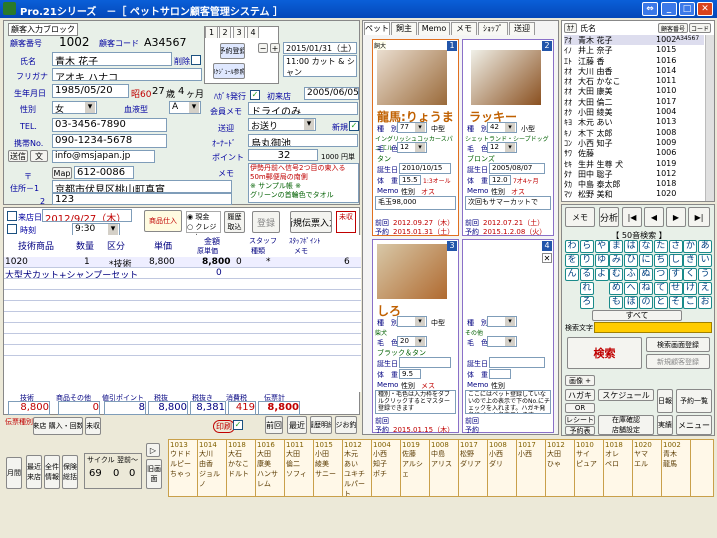  What do you see at coordinates (299, 468) in the screenshot?
I see `calendar-column: 1011 大田 倫二 ソフィ` at bounding box center [299, 468].